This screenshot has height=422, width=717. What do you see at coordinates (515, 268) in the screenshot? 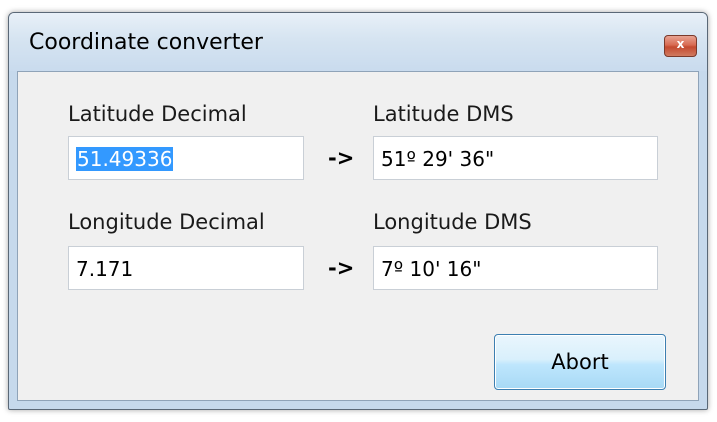
I see `longitude-dms-field: 7º 10' 16"` at bounding box center [515, 268].